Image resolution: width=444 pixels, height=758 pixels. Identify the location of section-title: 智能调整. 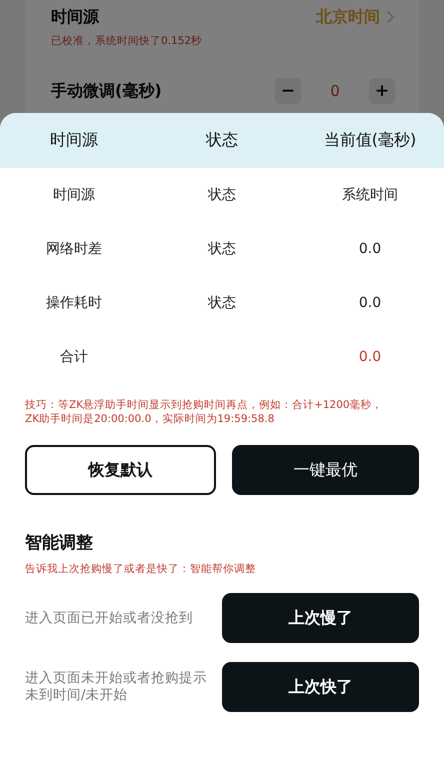
(59, 543).